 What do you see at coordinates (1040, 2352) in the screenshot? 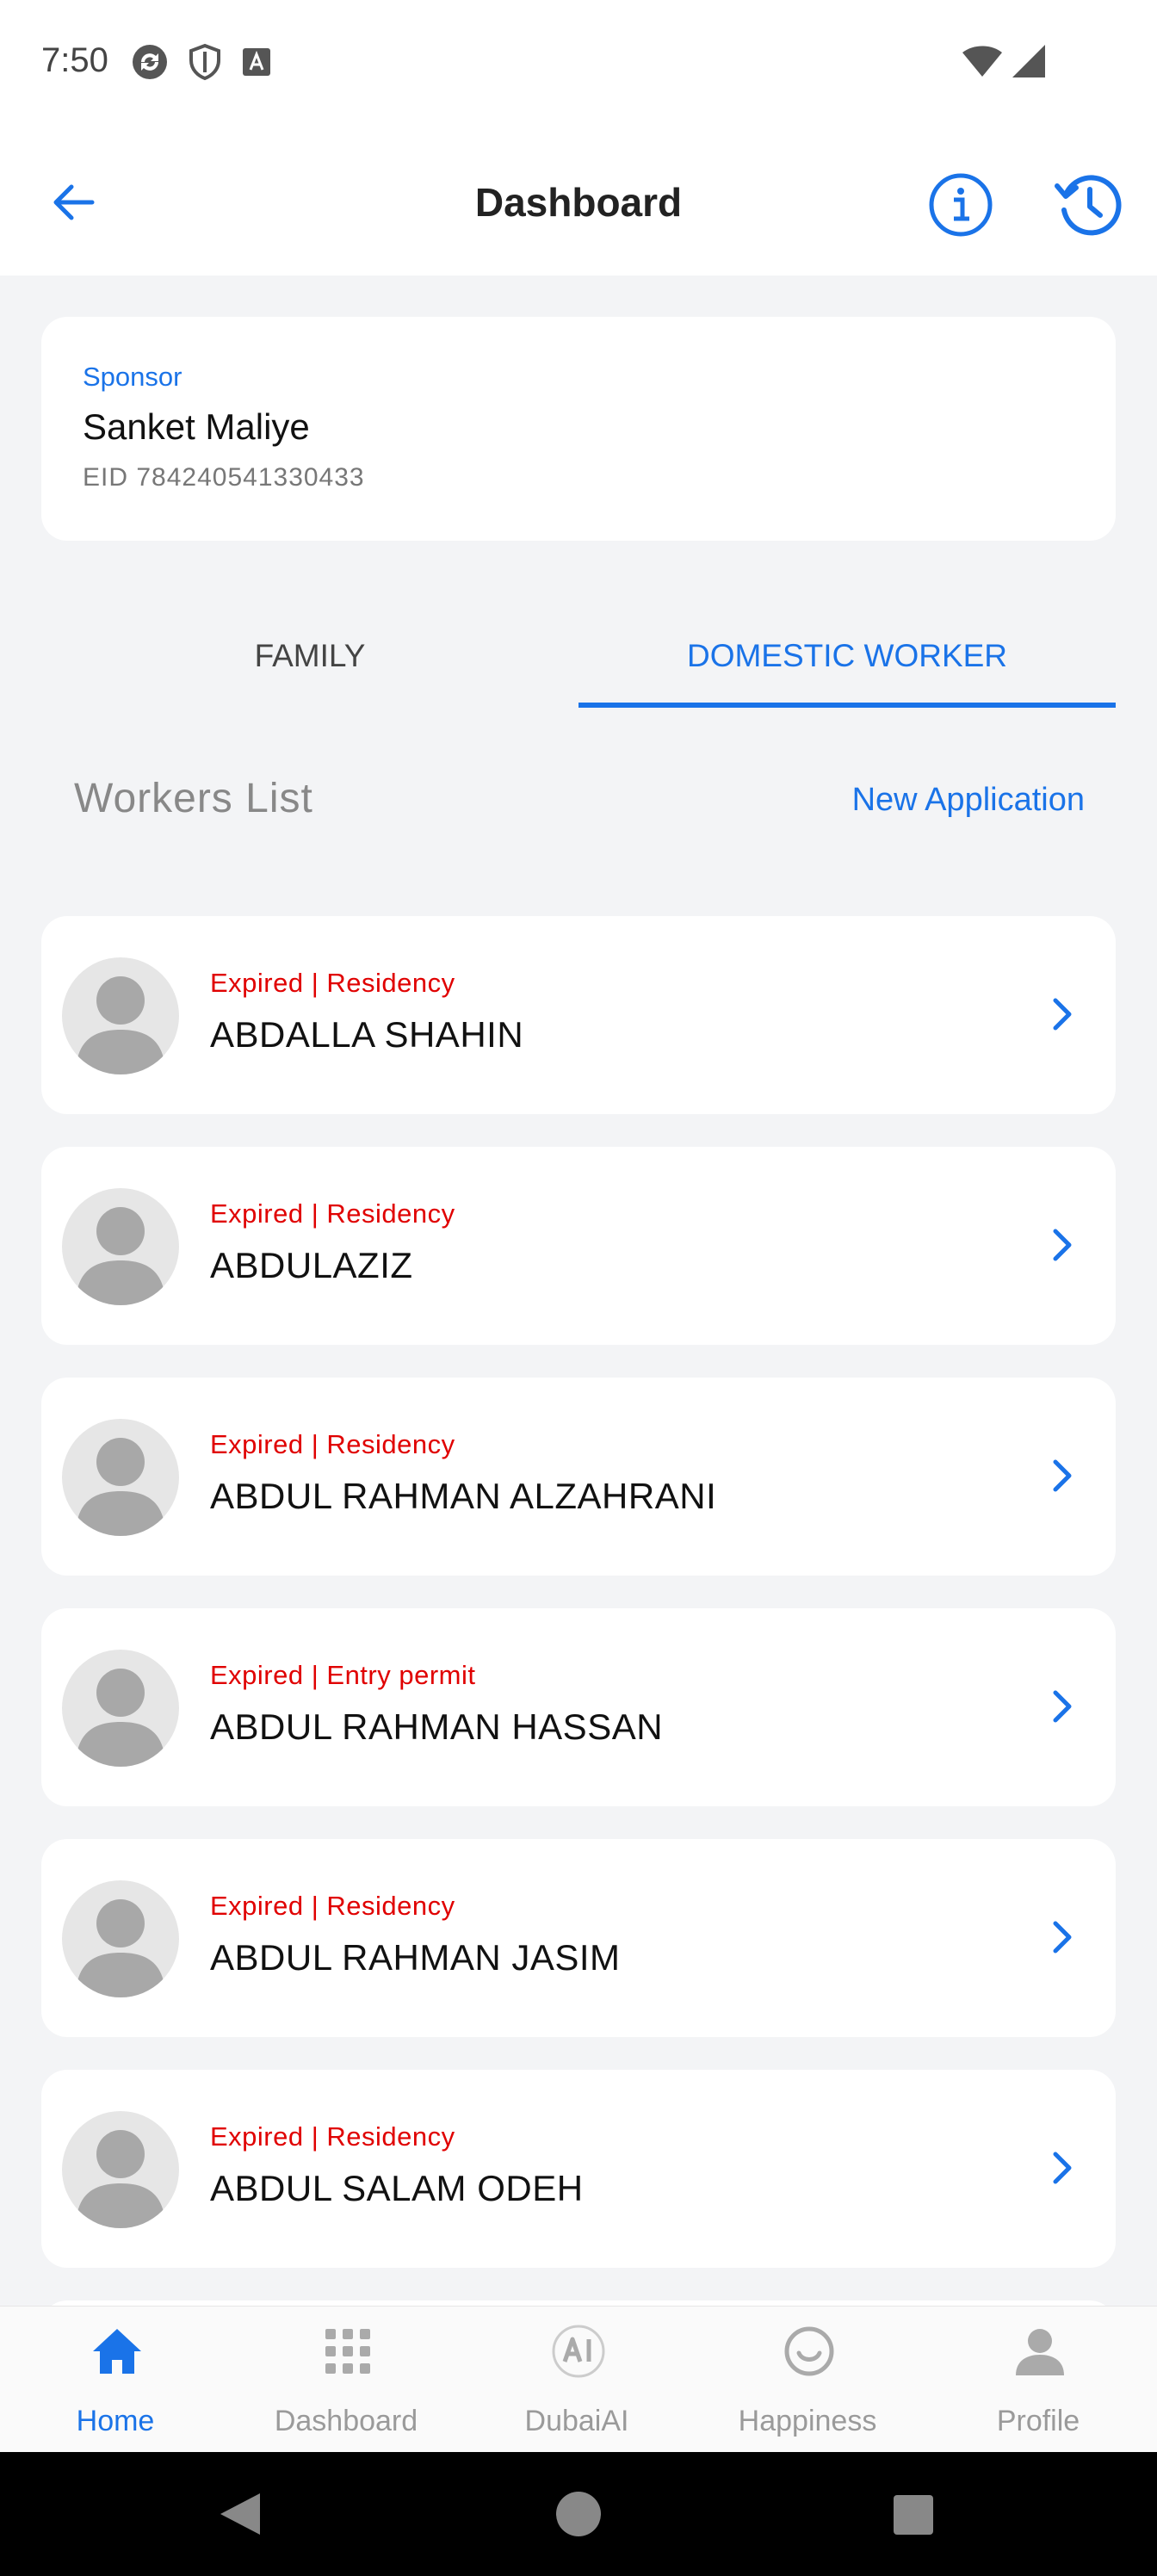
I see `person-icon` at bounding box center [1040, 2352].